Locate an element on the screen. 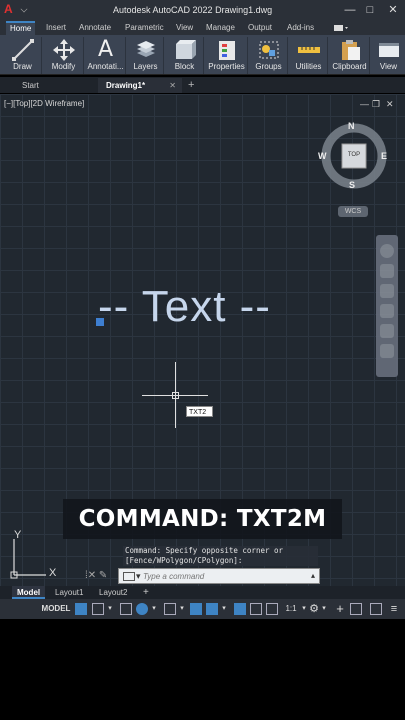 This screenshot has width=405, height=720. compass-east: E is located at coordinates (384, 156).